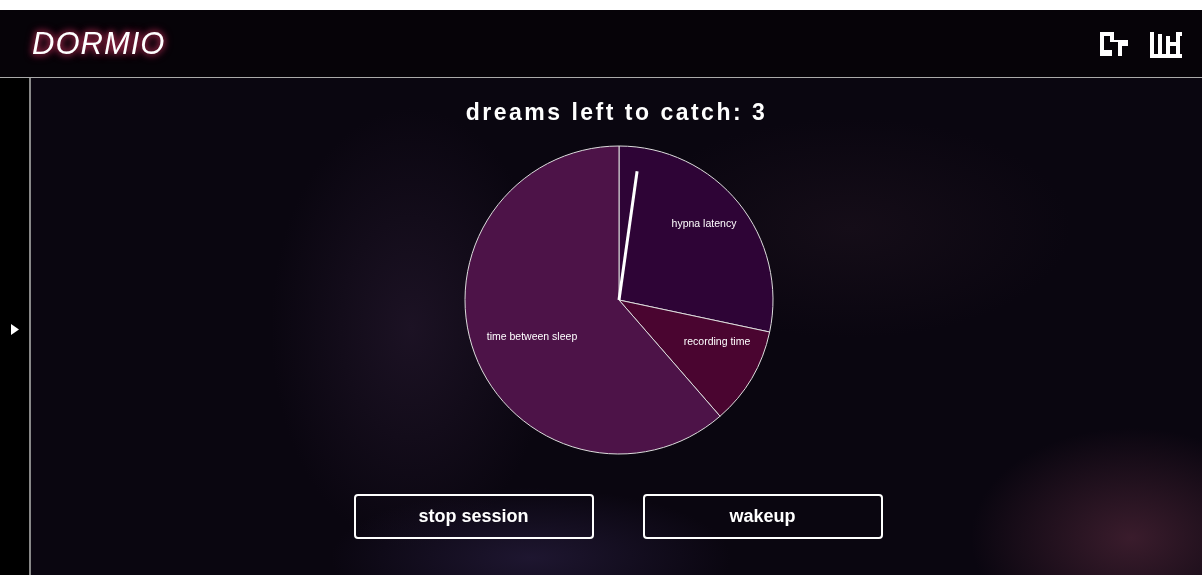 Image resolution: width=1202 pixels, height=575 pixels. What do you see at coordinates (531, 336) in the screenshot?
I see `slice-label: time between sleep` at bounding box center [531, 336].